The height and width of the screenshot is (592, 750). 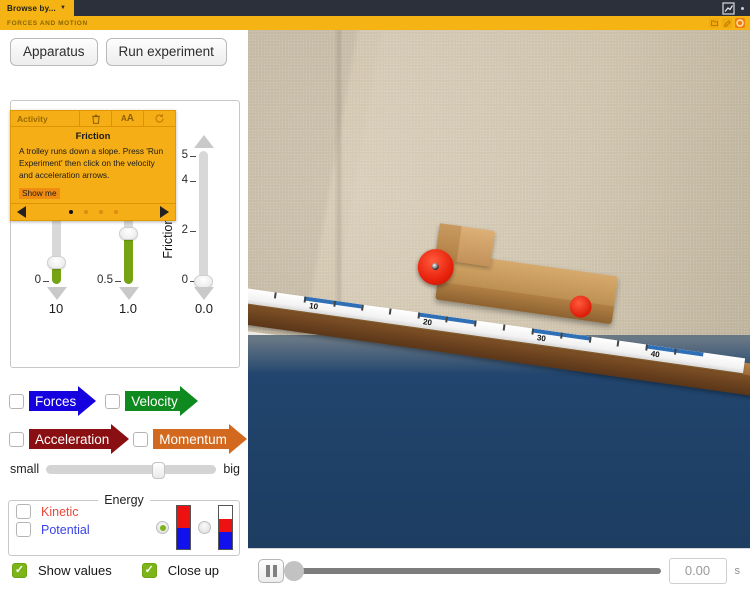 What do you see at coordinates (742, 8) in the screenshot?
I see `more-dot-icon` at bounding box center [742, 8].